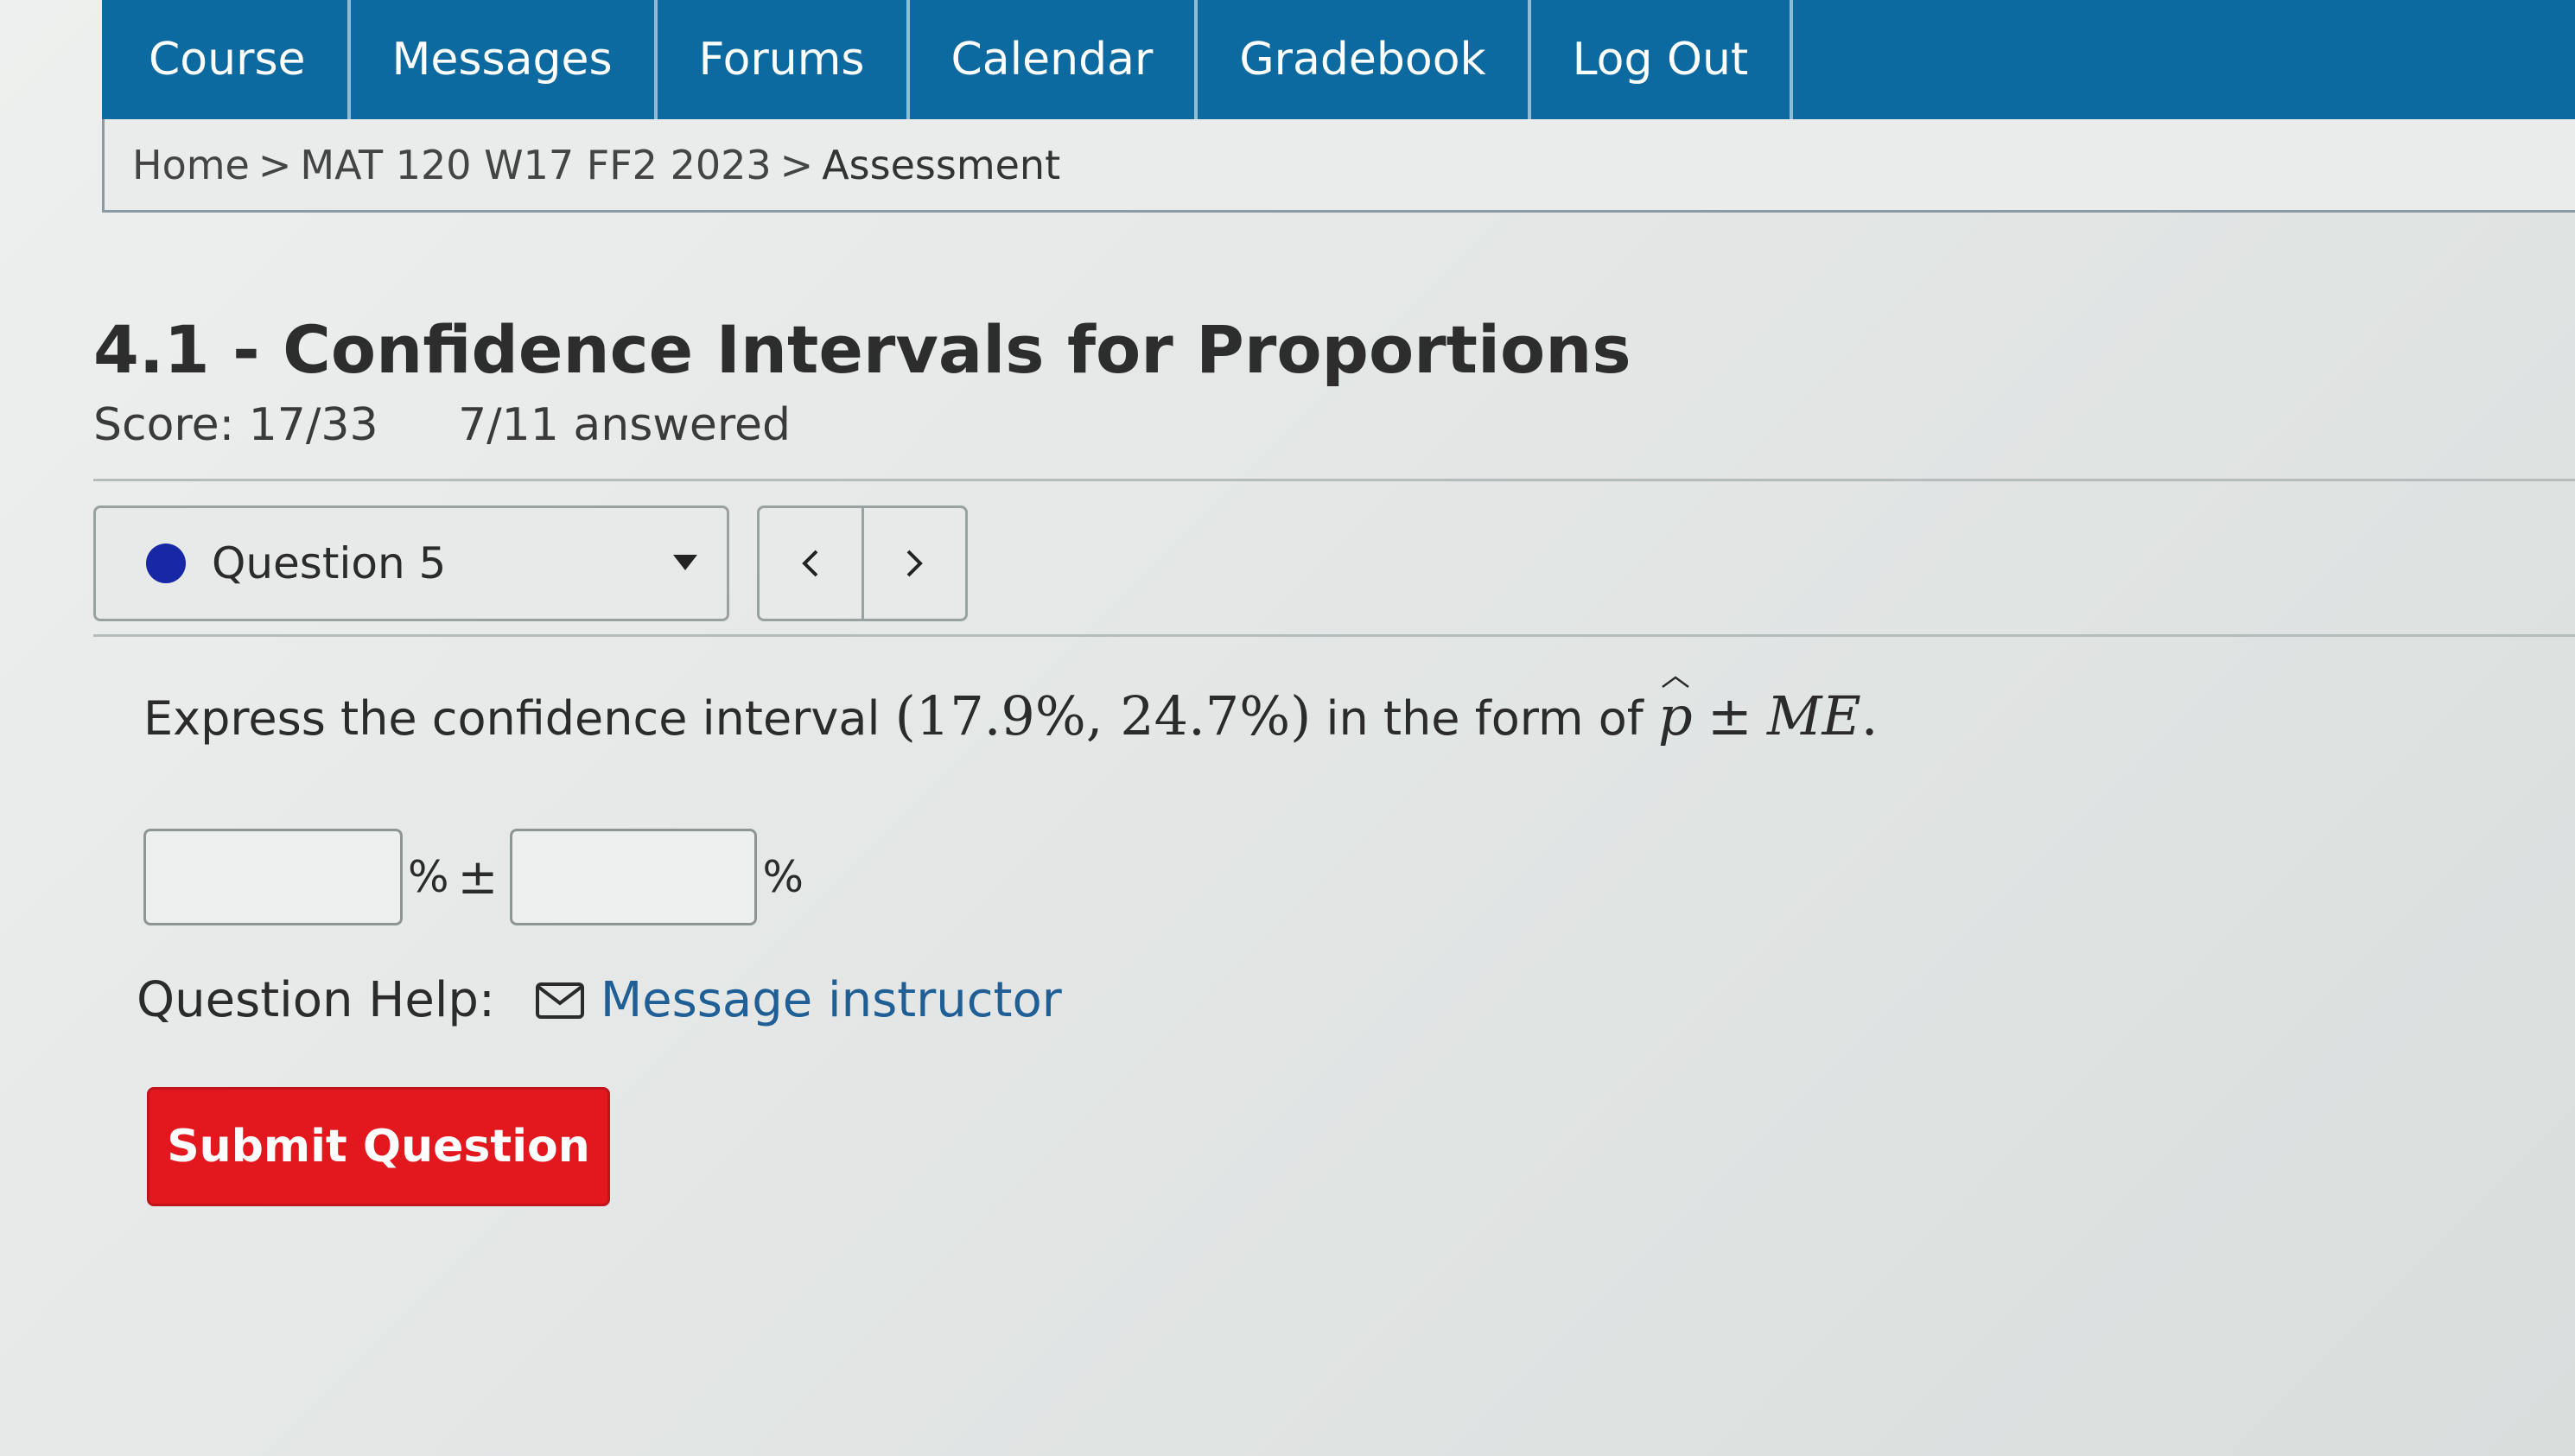  I want to click on margin-of-error-input, so click(634, 877).